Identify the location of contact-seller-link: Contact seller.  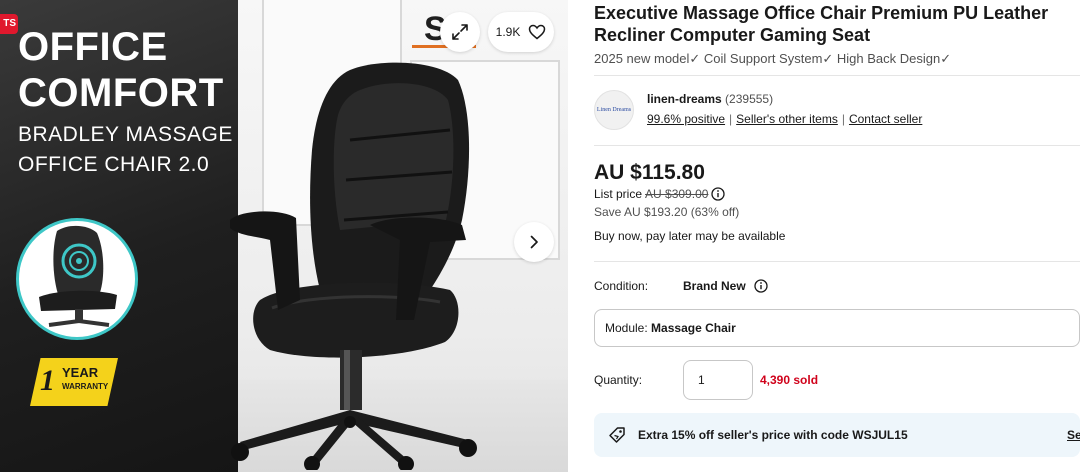
(885, 119).